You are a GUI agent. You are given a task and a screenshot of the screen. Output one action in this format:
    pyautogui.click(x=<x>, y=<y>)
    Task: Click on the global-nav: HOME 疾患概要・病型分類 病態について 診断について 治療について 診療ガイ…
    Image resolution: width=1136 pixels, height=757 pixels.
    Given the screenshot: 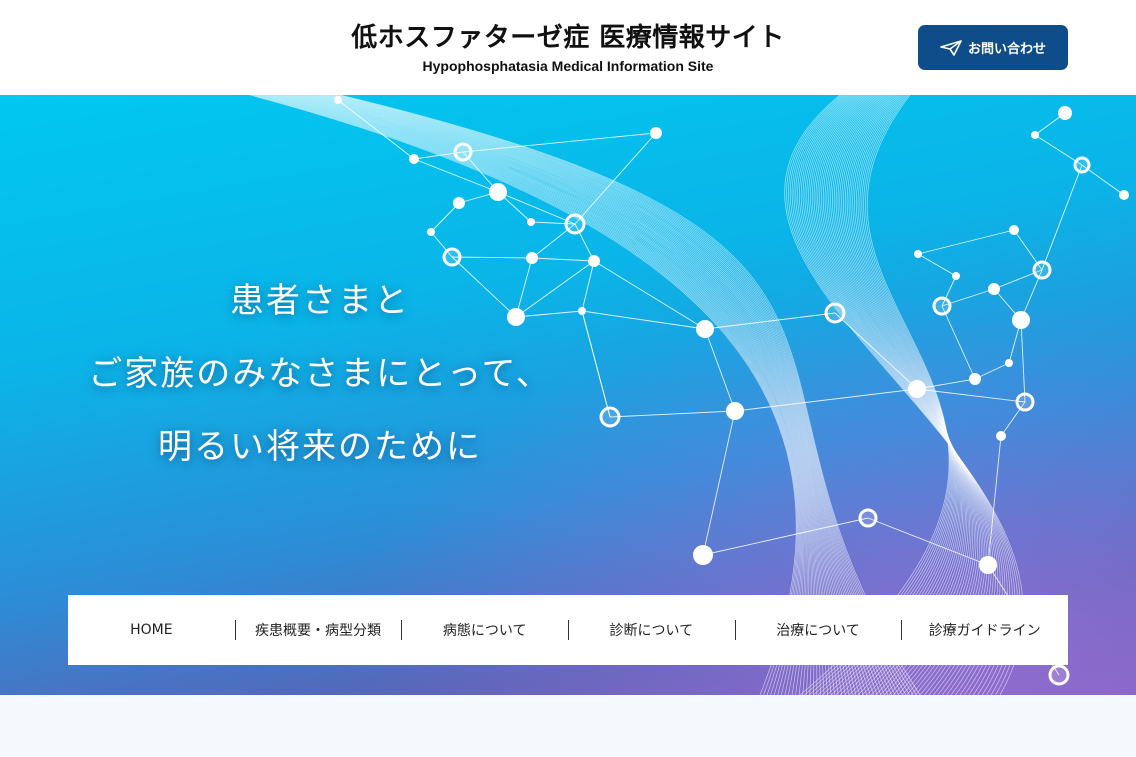 What is the action you would take?
    pyautogui.click(x=568, y=630)
    